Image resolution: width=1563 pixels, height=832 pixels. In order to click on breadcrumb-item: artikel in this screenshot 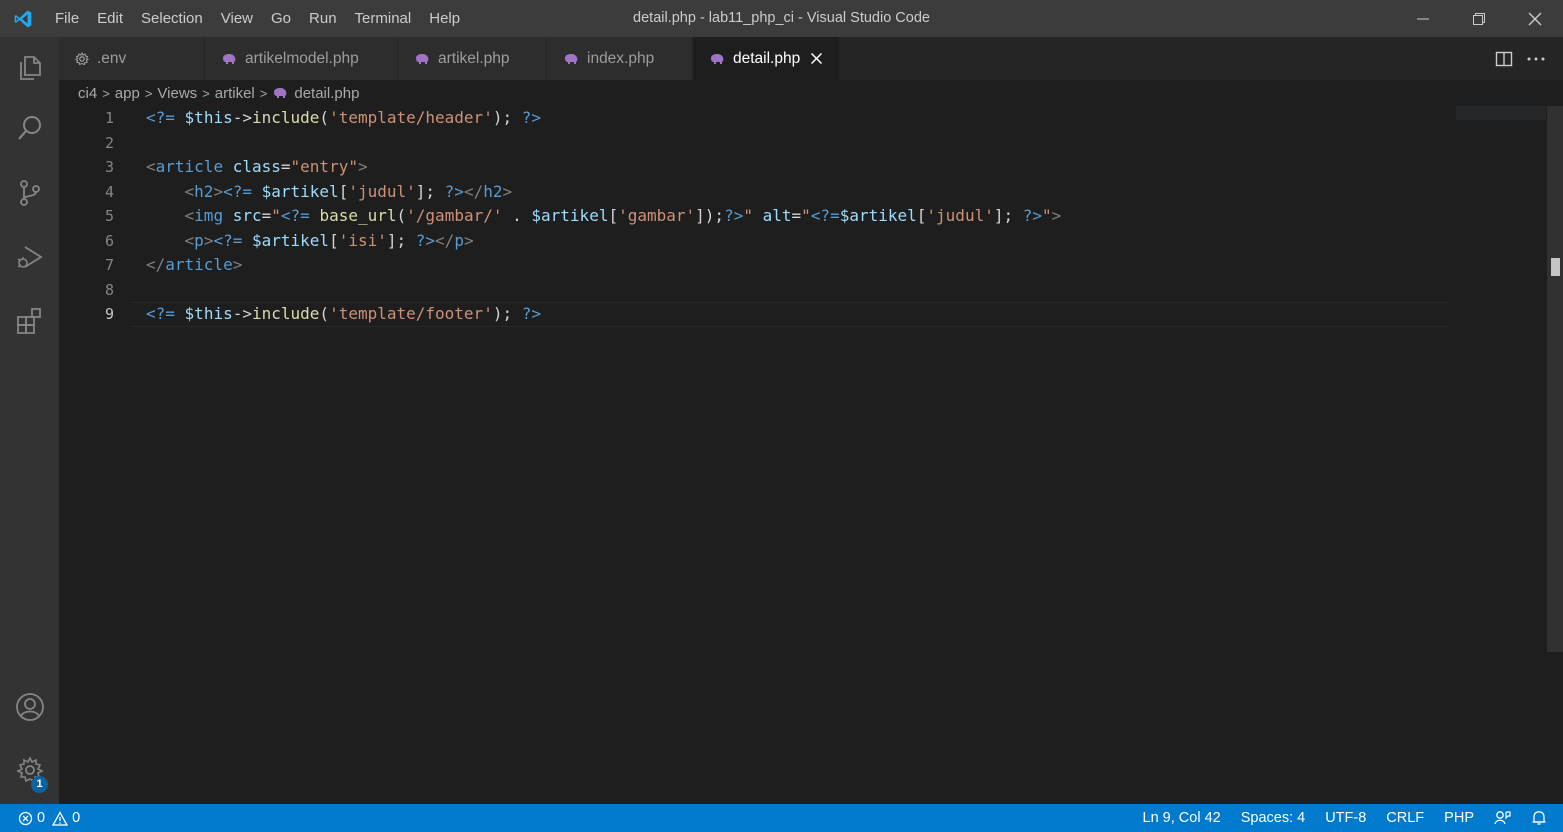, I will do `click(235, 93)`.